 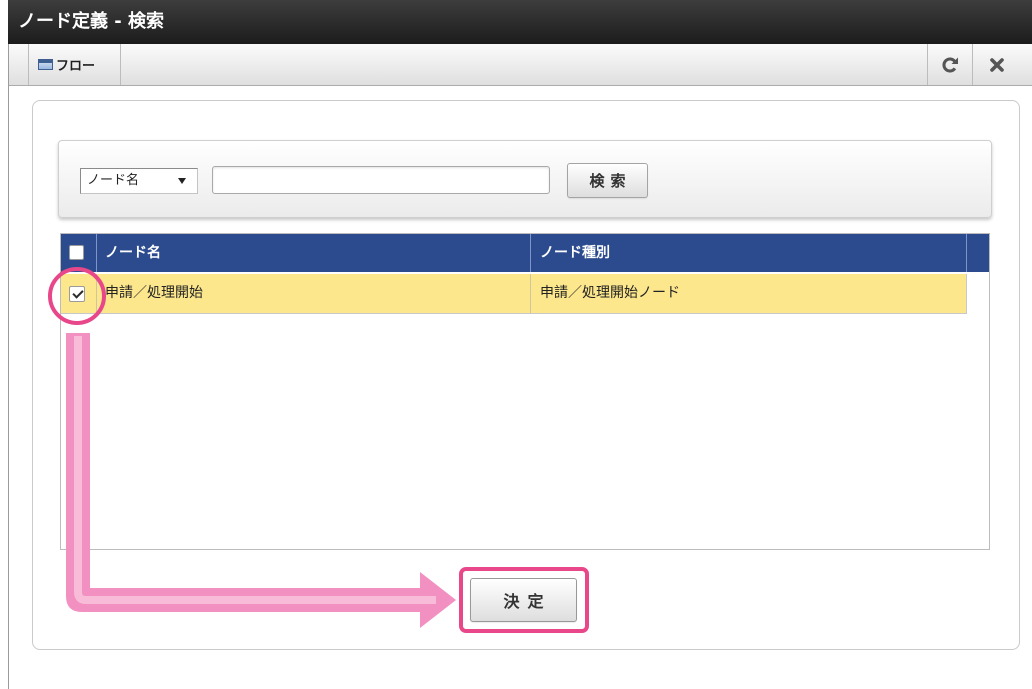 I want to click on field-select-value: ノード名, so click(x=113, y=180).